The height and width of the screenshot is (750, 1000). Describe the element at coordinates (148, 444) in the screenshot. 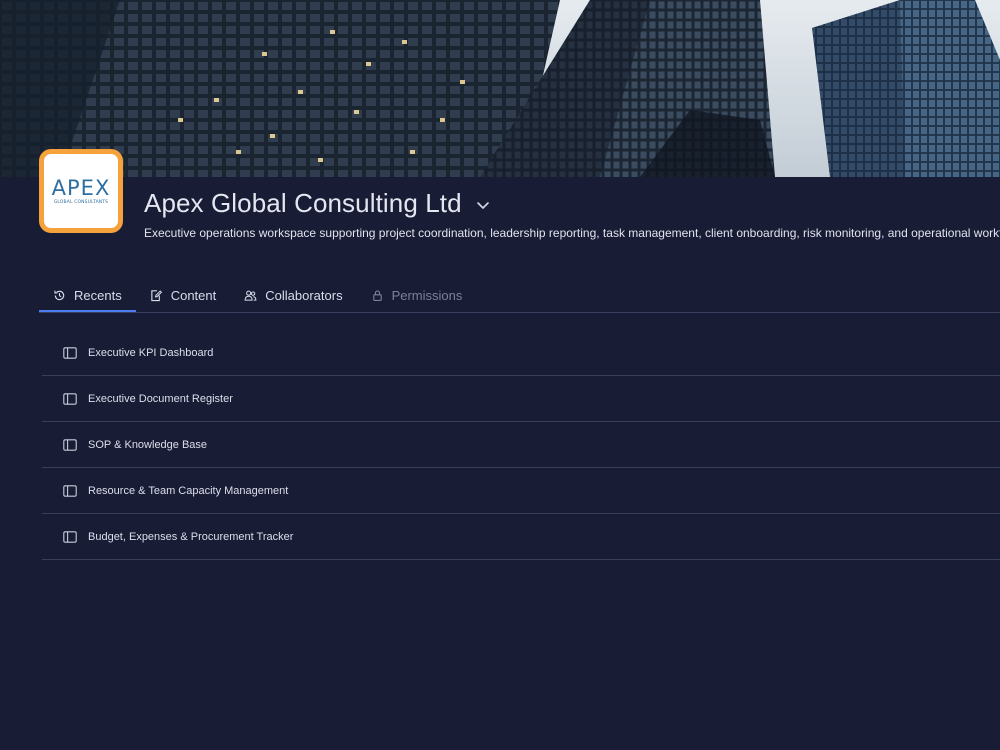

I see `list-item-label: SOP & Knowledge Base` at that location.